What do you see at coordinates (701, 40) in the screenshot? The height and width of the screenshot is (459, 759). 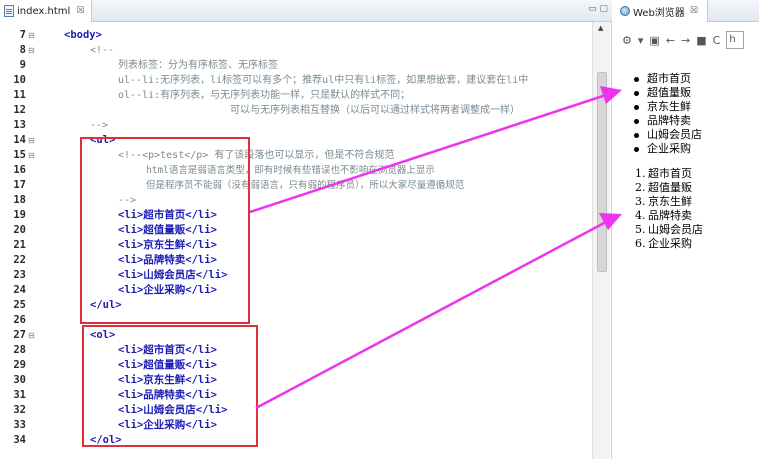 I see `stop-icon: ■` at bounding box center [701, 40].